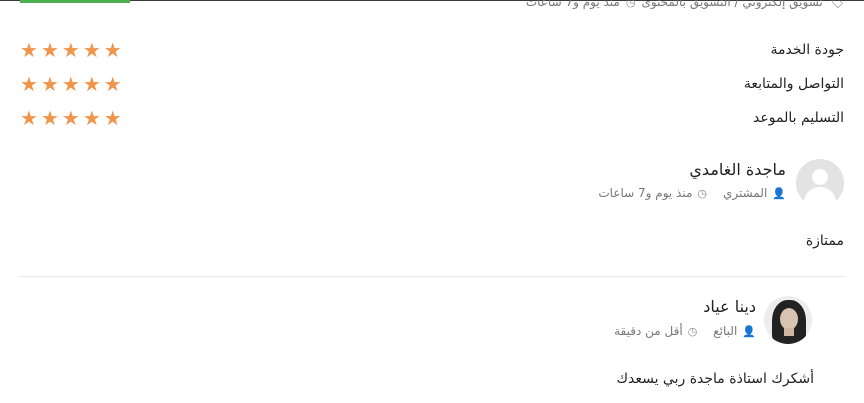 The width and height of the screenshot is (864, 403). Describe the element at coordinates (645, 193) in the screenshot. I see `review-time: منذ يوم و7 ساعات` at that location.